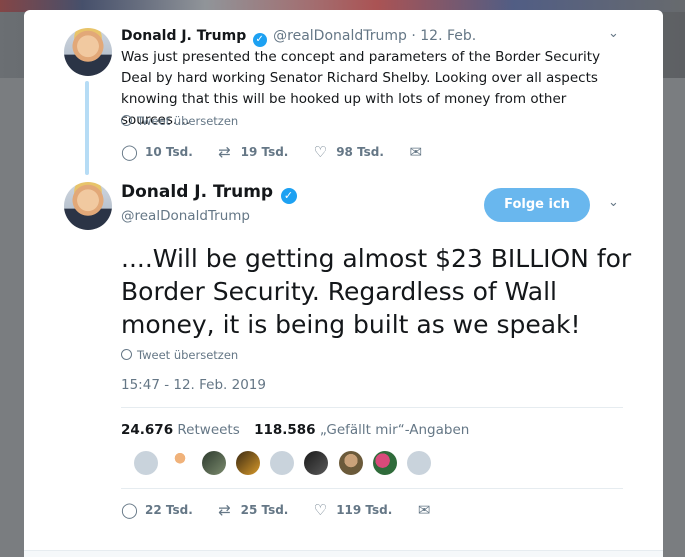 Image resolution: width=685 pixels, height=557 pixels. I want to click on reply-count: 10 Tsd., so click(169, 152).